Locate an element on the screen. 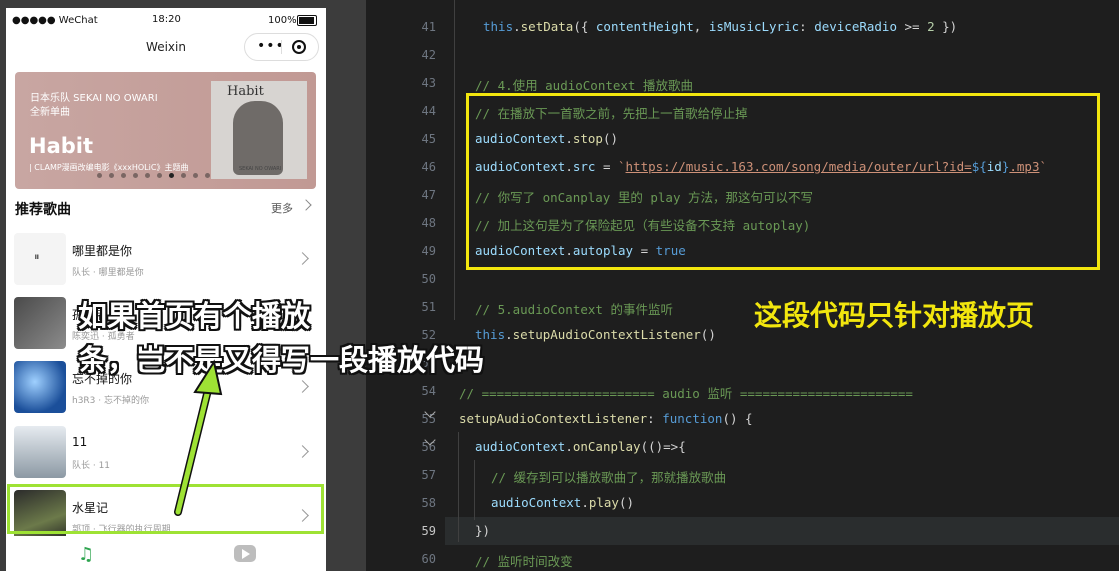 This screenshot has height=571, width=1119. code-line-58: audioContext.play() is located at coordinates (562, 502).